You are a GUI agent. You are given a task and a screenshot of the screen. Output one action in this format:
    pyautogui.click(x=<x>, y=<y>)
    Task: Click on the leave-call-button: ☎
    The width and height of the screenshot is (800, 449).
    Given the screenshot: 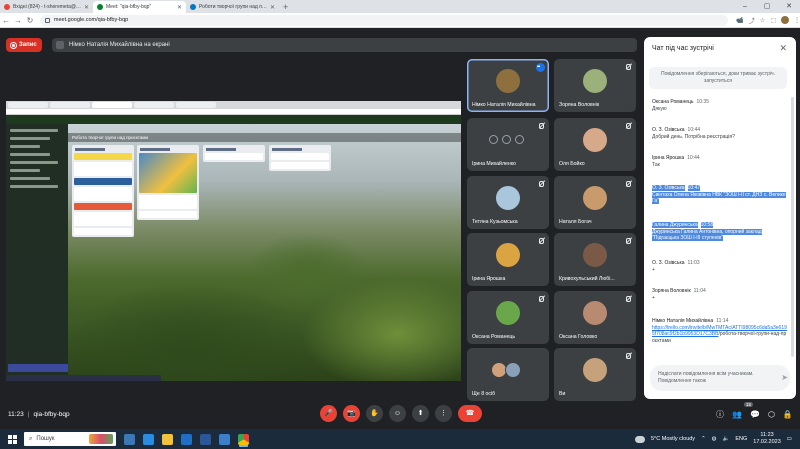 What is the action you would take?
    pyautogui.click(x=470, y=413)
    